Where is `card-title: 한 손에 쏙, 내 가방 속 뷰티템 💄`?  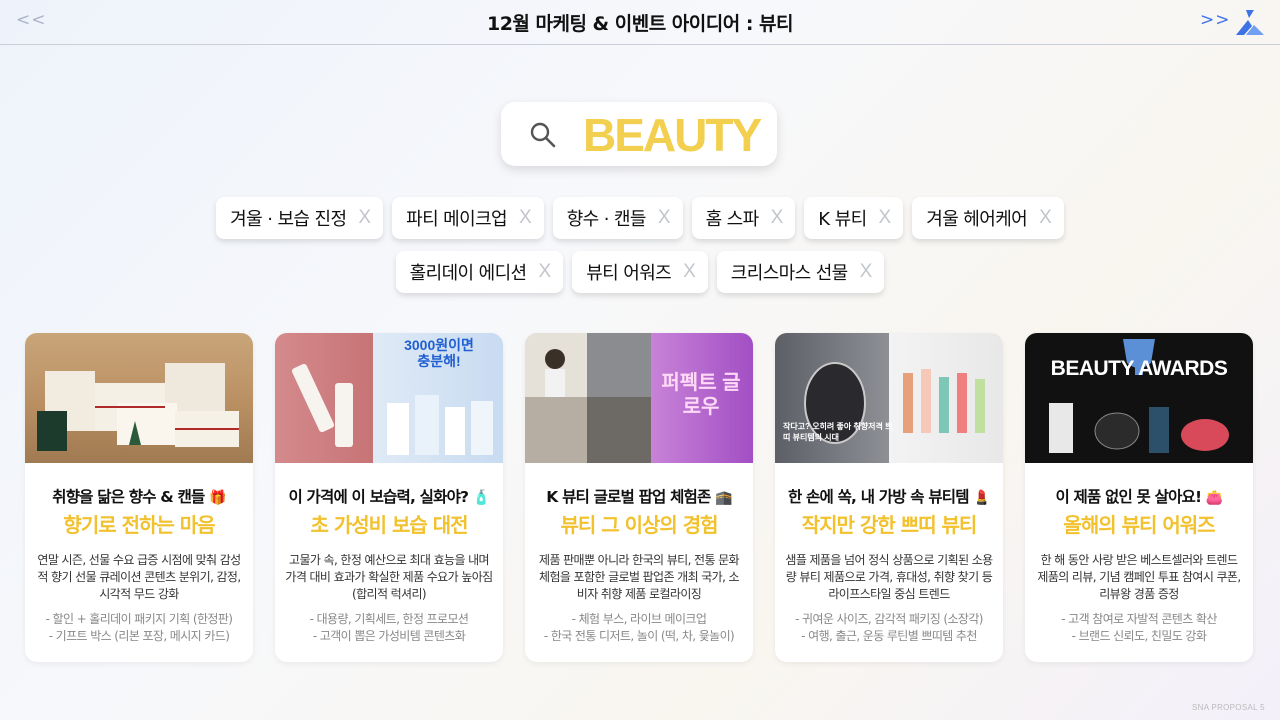 card-title: 한 손에 쏙, 내 가방 속 뷰티템 💄 is located at coordinates (889, 497).